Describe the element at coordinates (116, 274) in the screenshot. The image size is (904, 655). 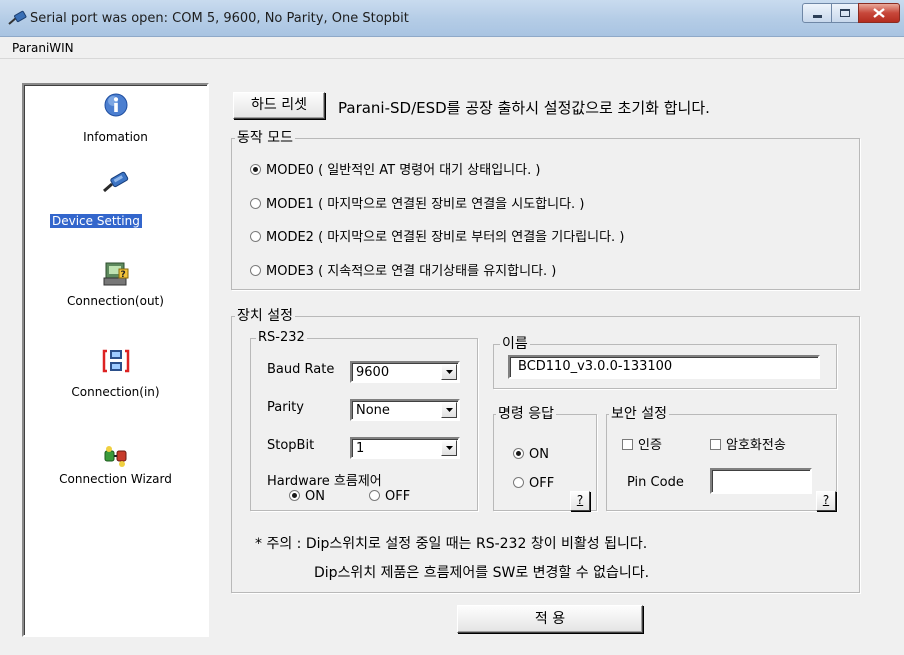
I see `connection-out-icon: ?` at that location.